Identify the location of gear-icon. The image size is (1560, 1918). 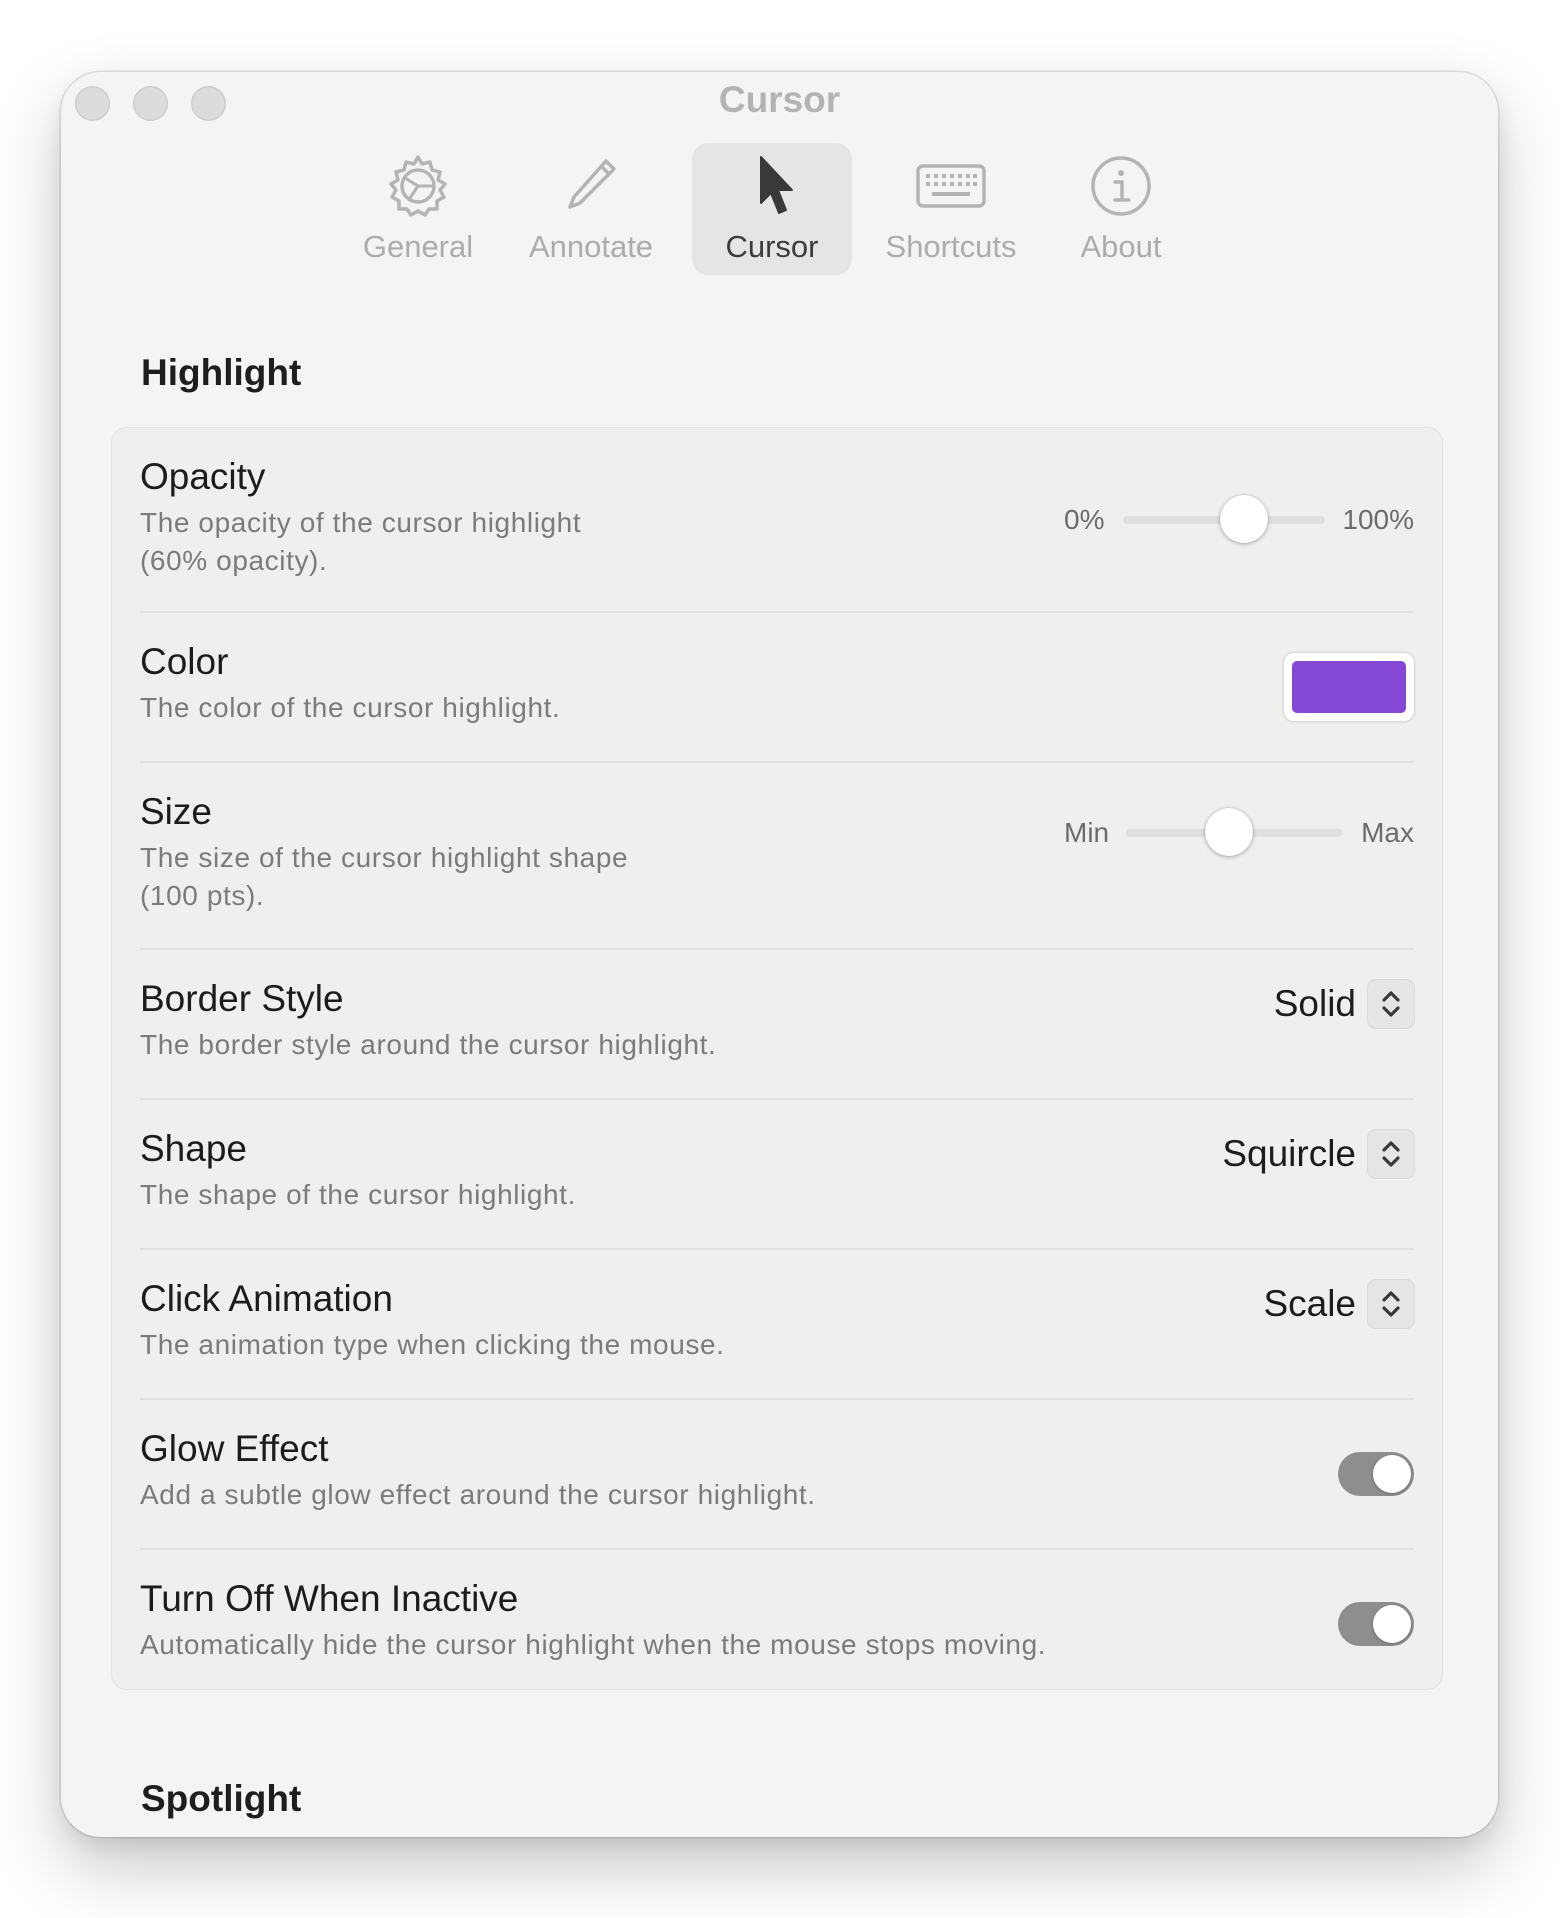
(418, 186).